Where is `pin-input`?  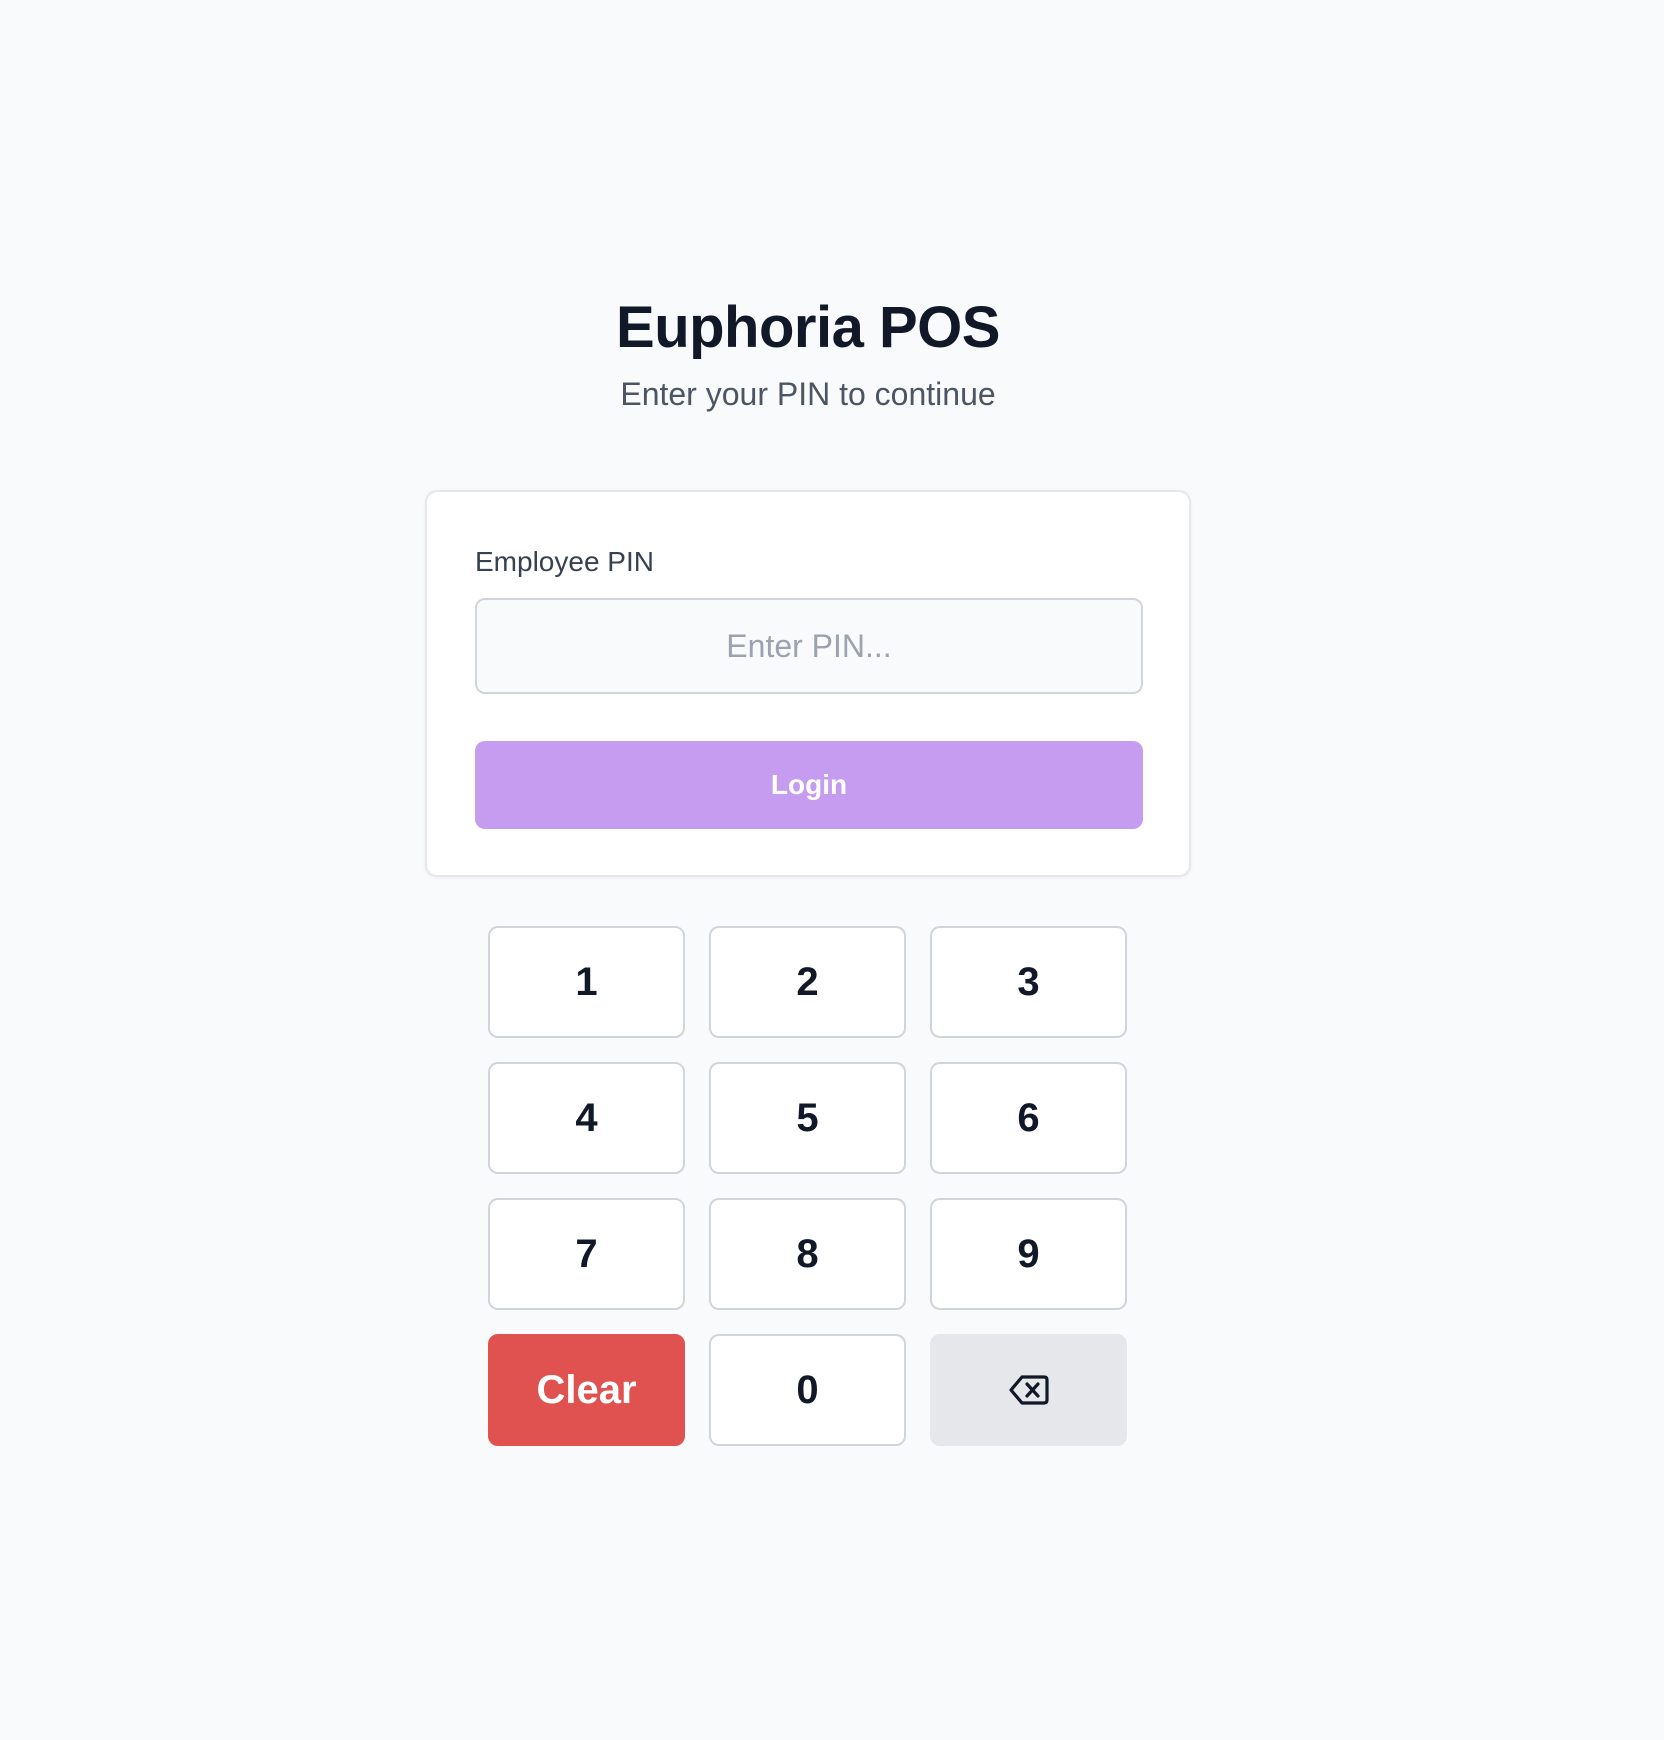 pin-input is located at coordinates (809, 646).